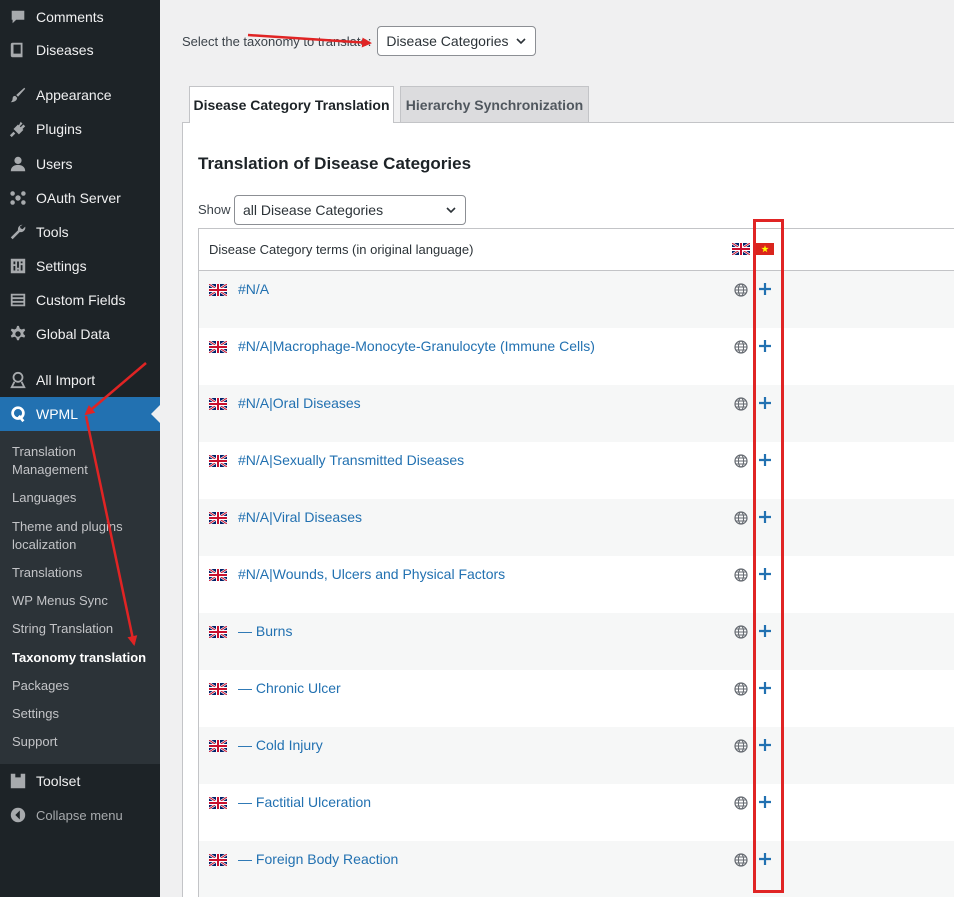 The image size is (954, 897). I want to click on menu-item-oauth-server: OAuth Server, so click(80, 198).